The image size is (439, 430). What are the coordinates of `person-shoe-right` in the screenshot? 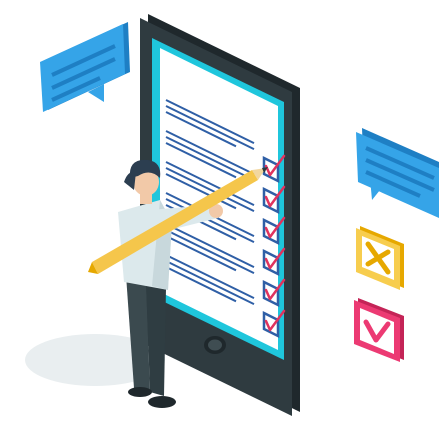 It's located at (162, 402).